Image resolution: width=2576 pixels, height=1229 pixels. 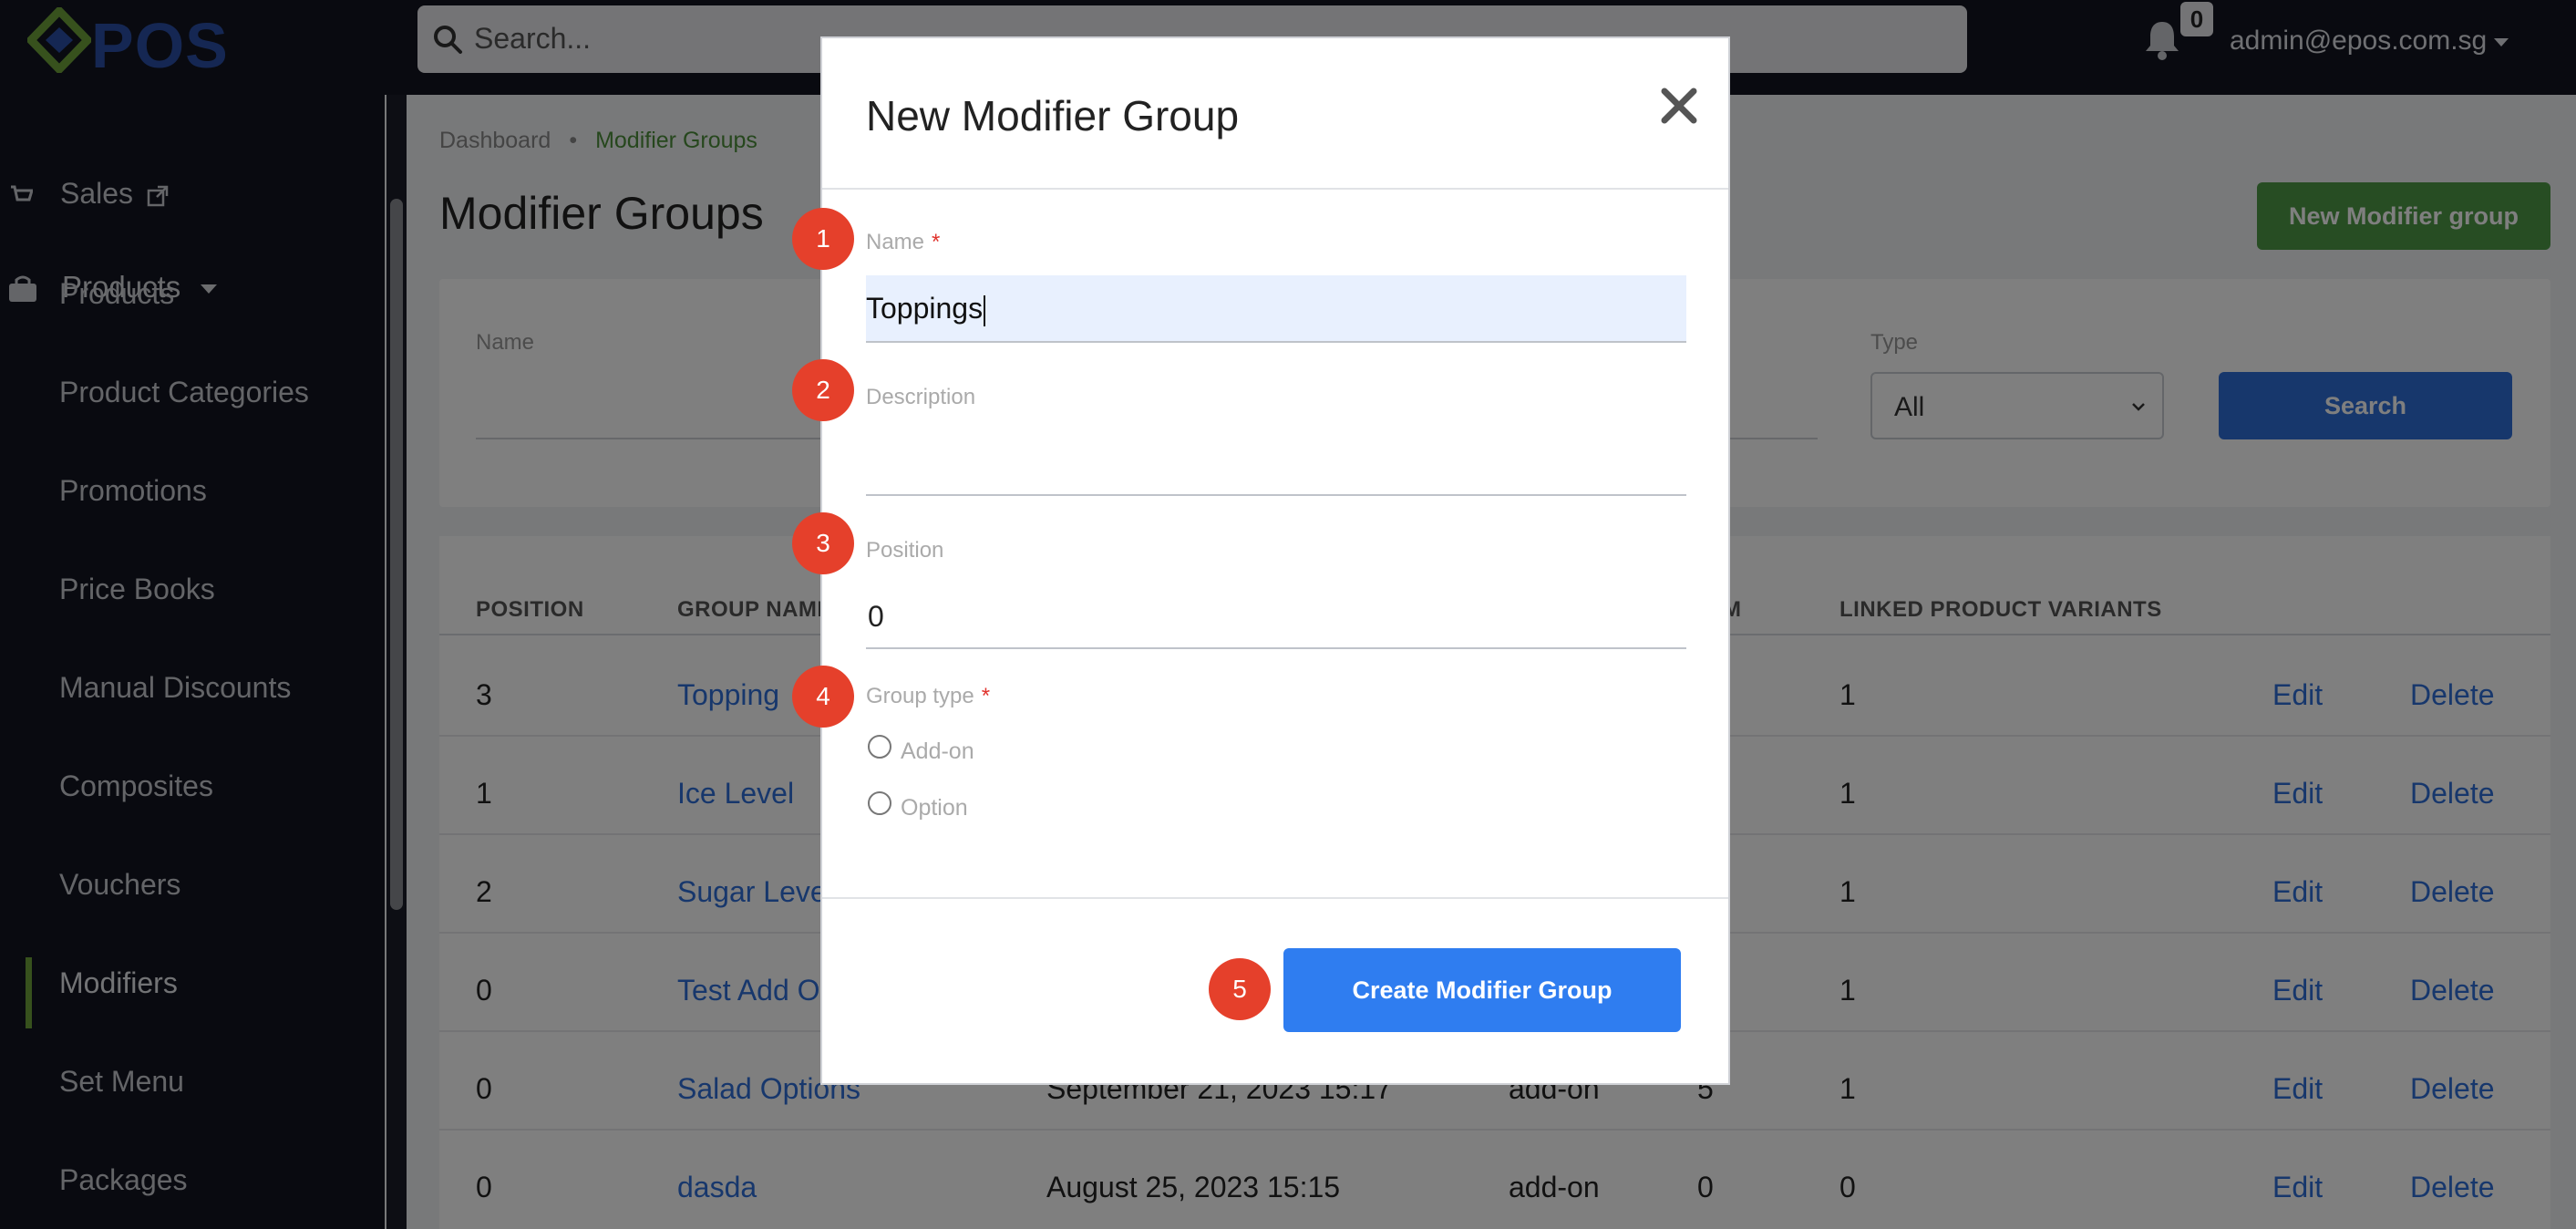 I want to click on radio-add-on-label: Add-on, so click(x=937, y=751).